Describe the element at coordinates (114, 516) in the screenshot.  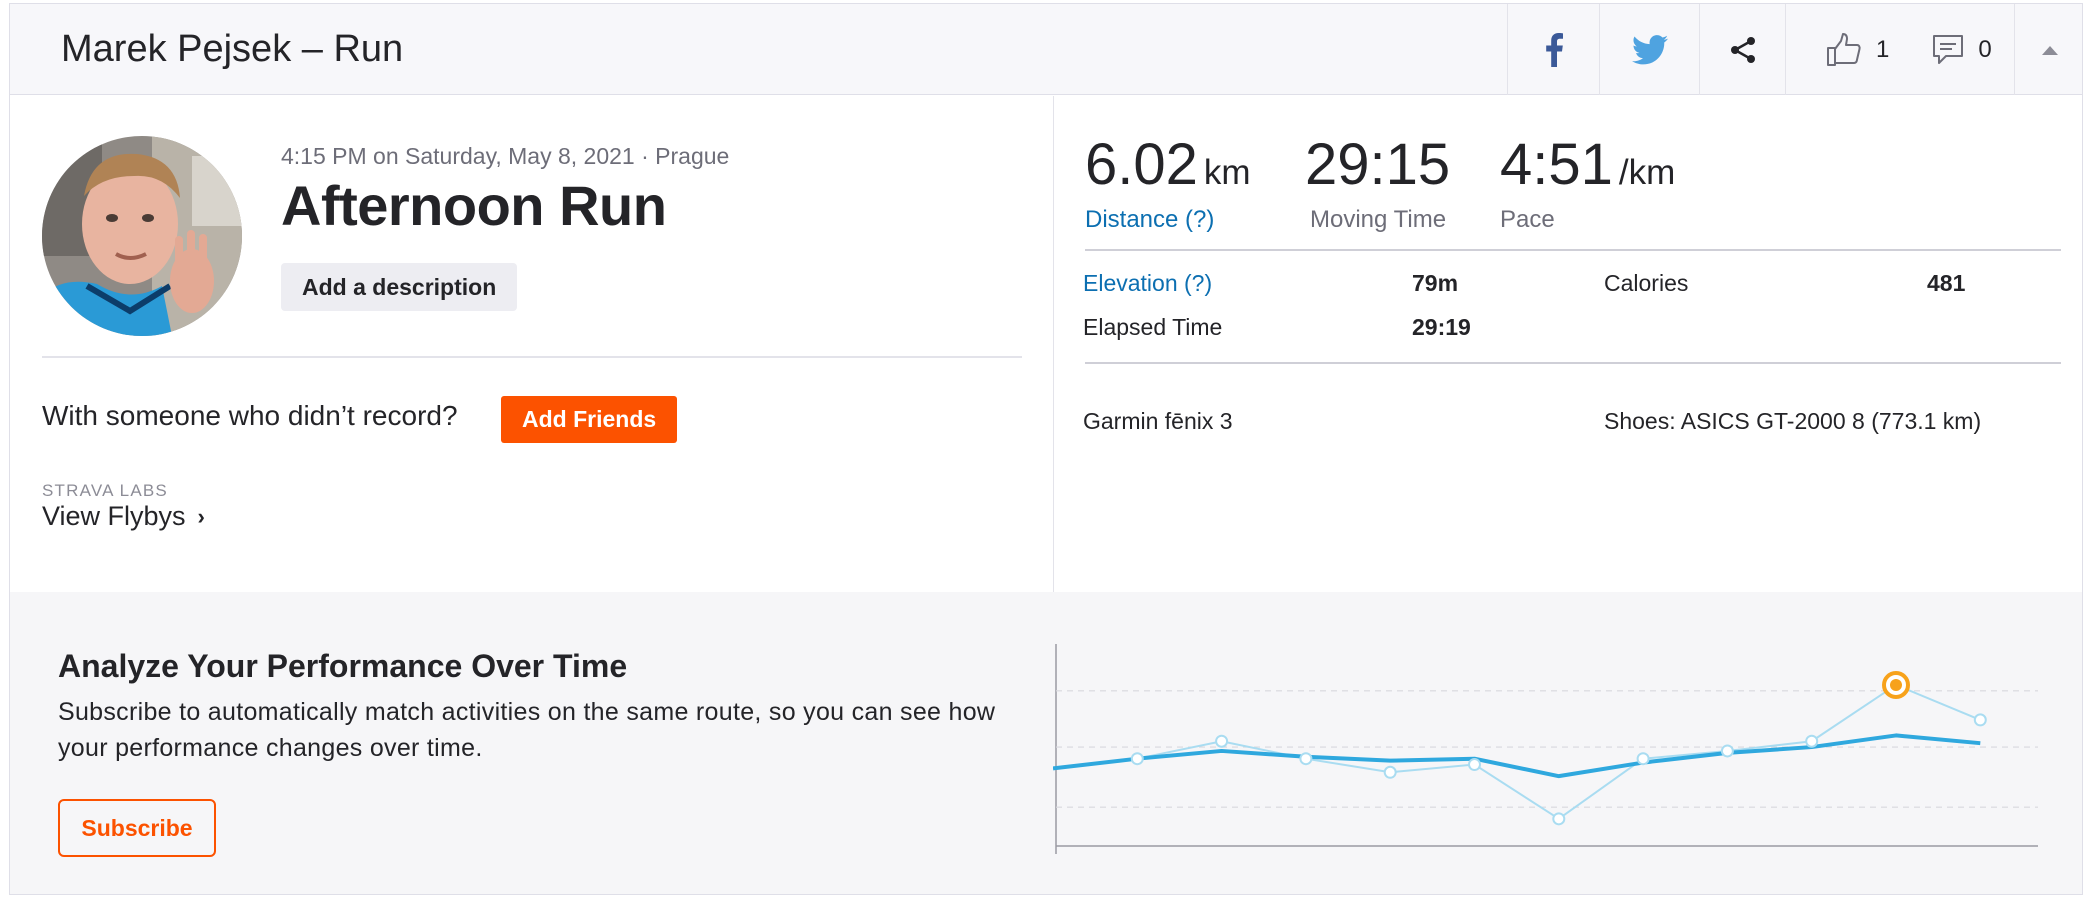
I see `view-flybys-label: View Flybys` at that location.